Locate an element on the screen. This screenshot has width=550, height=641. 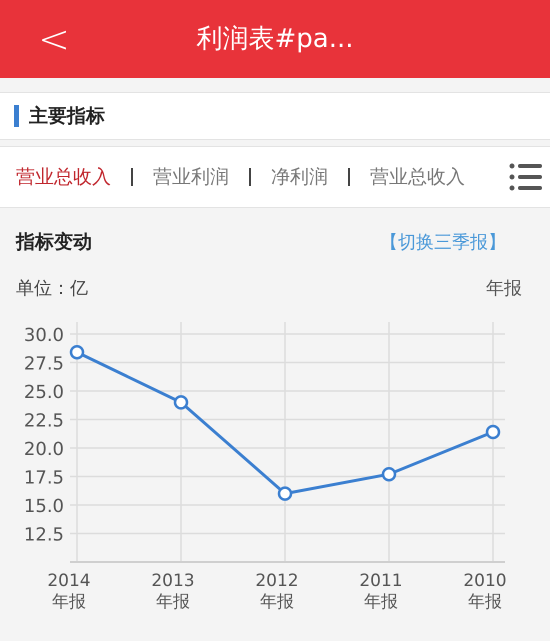
x-tick-label: 2012 年报 is located at coordinates (277, 591).